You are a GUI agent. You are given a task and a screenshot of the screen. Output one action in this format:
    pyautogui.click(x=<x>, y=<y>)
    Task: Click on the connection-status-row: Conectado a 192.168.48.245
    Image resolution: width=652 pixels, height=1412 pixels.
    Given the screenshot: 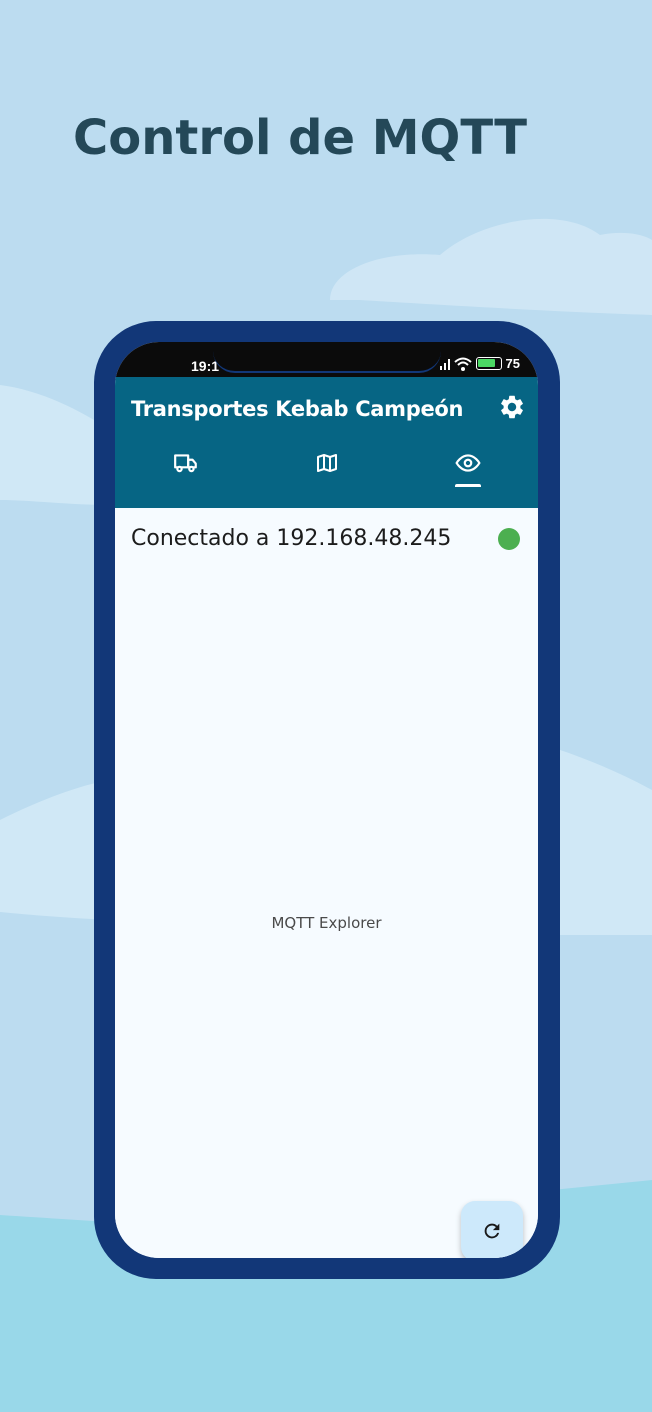 What is the action you would take?
    pyautogui.click(x=326, y=538)
    